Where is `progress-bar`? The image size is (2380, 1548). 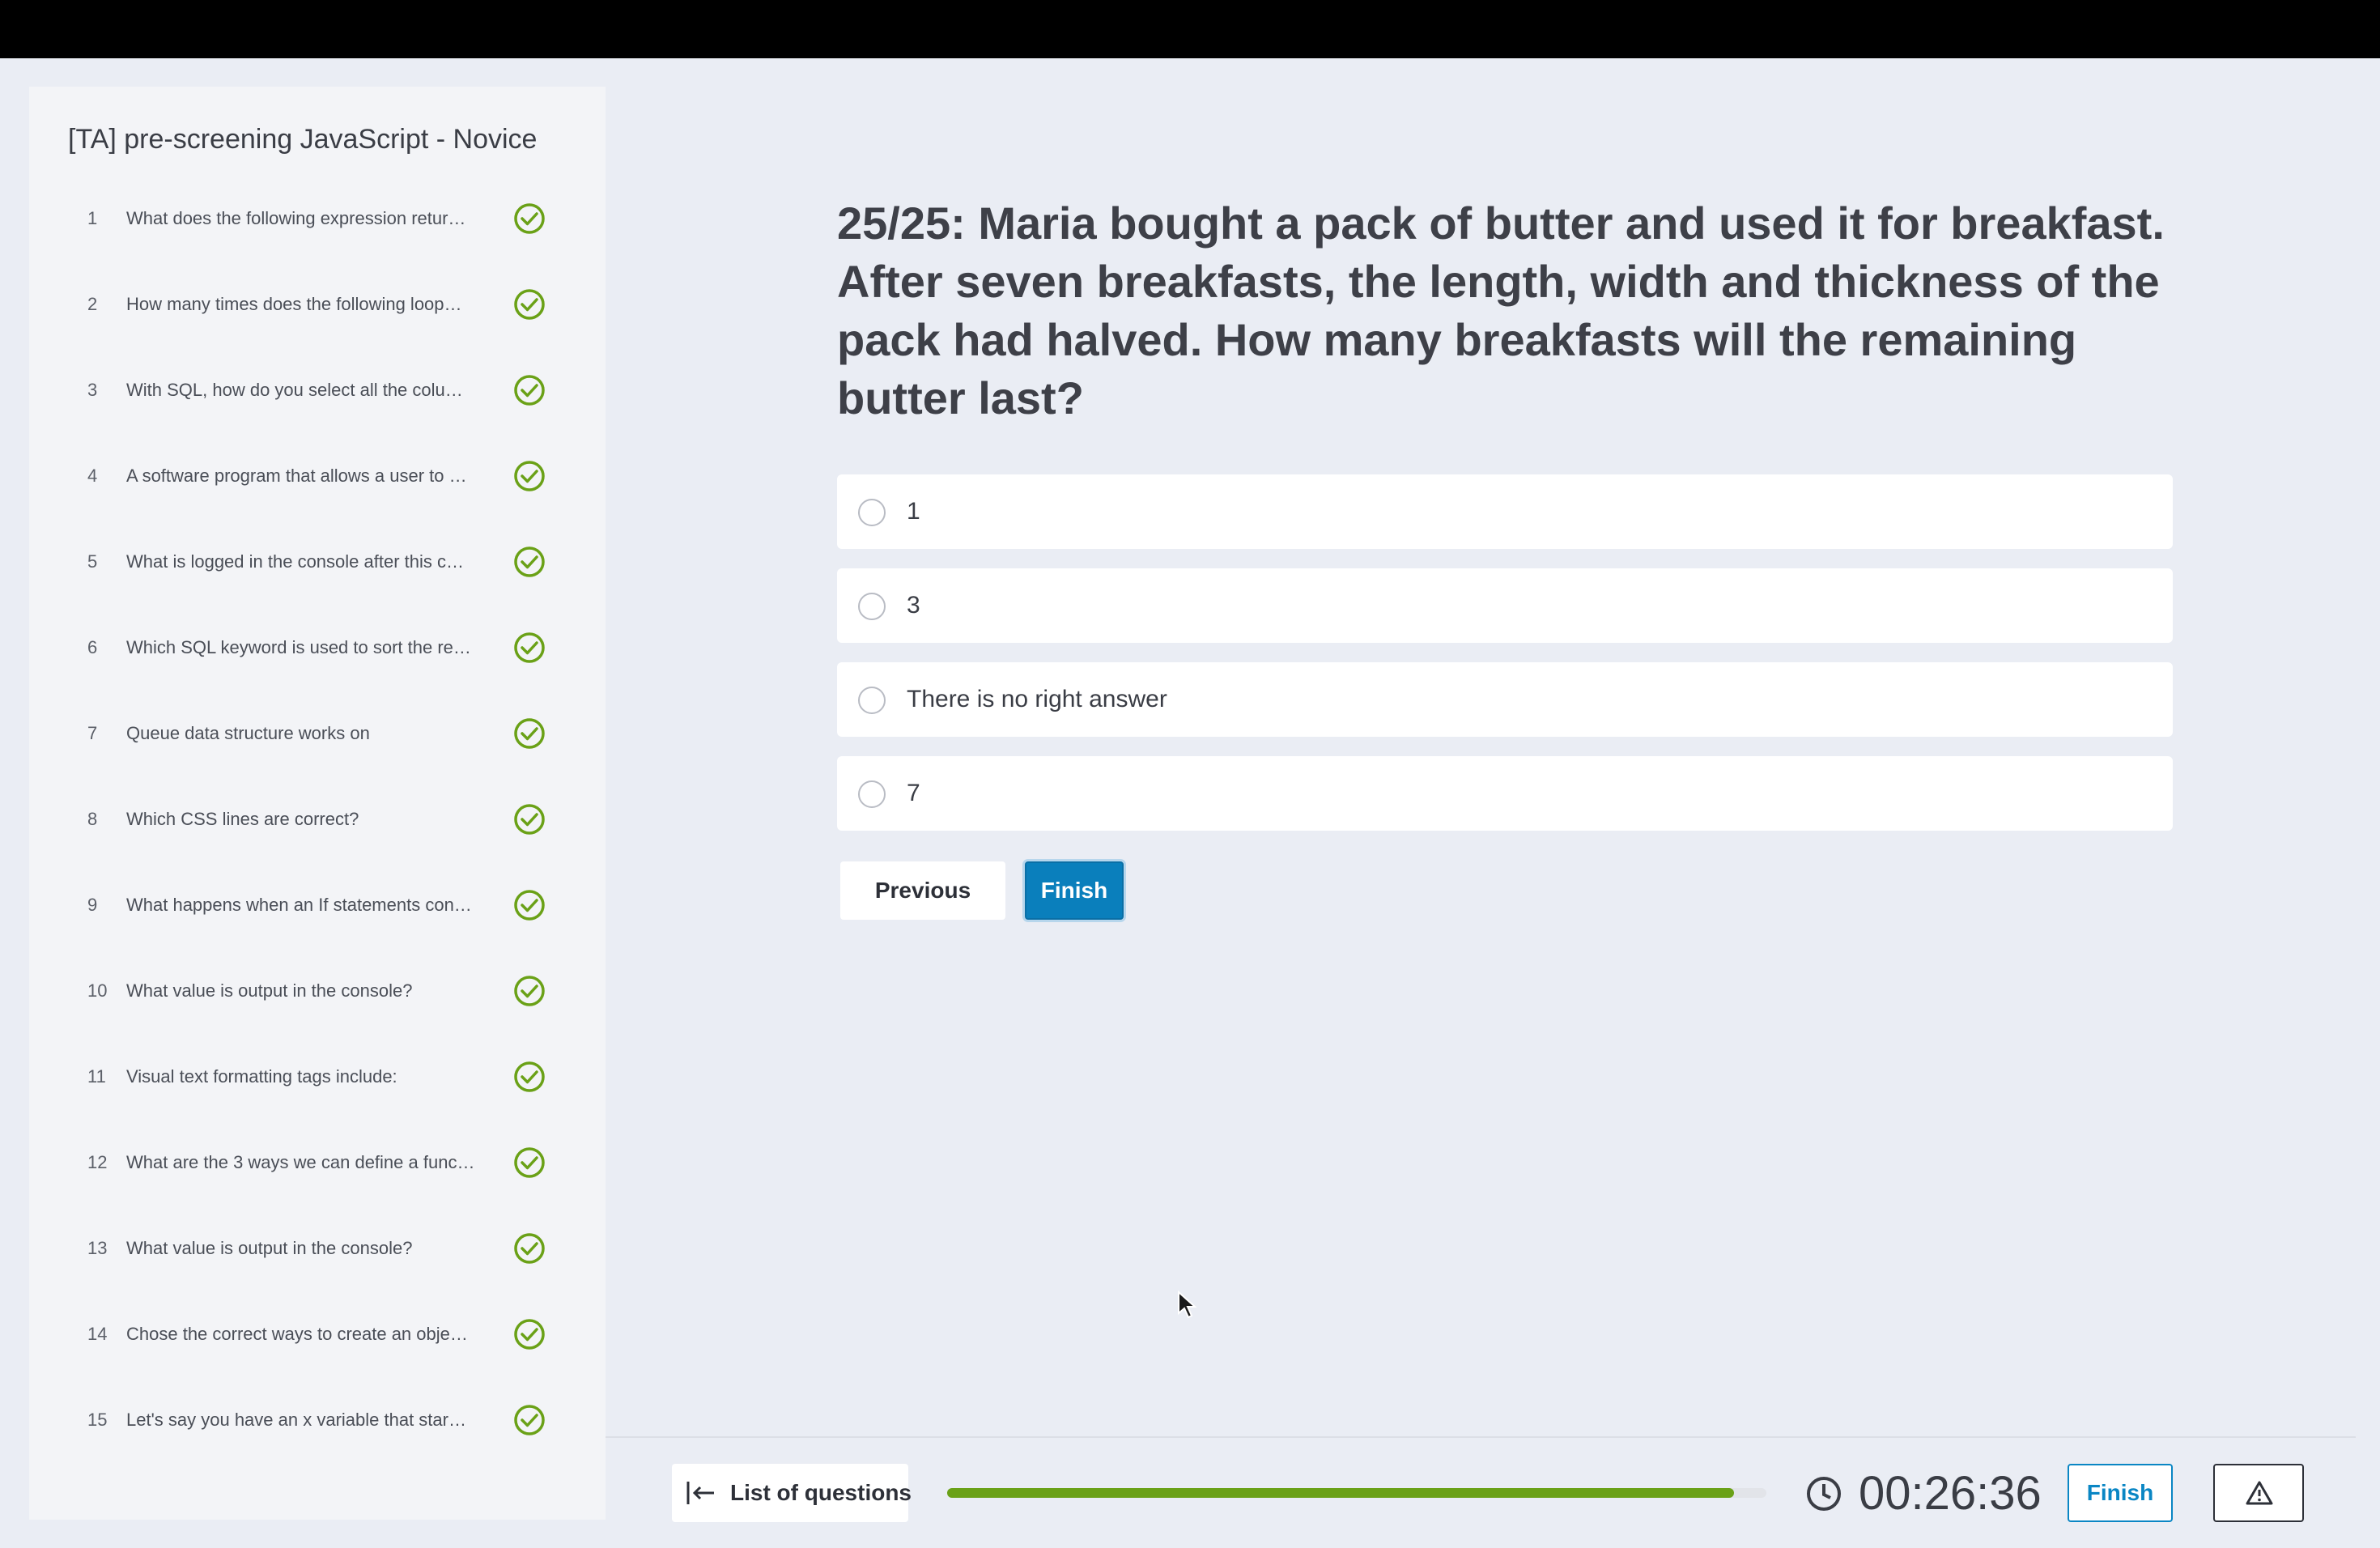 progress-bar is located at coordinates (1356, 1493).